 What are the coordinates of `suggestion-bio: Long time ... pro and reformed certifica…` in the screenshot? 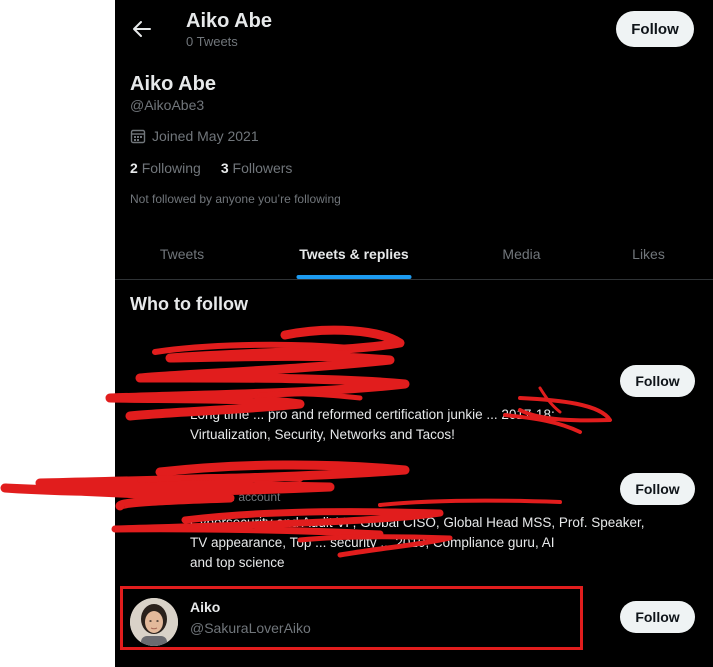 It's located at (372, 414).